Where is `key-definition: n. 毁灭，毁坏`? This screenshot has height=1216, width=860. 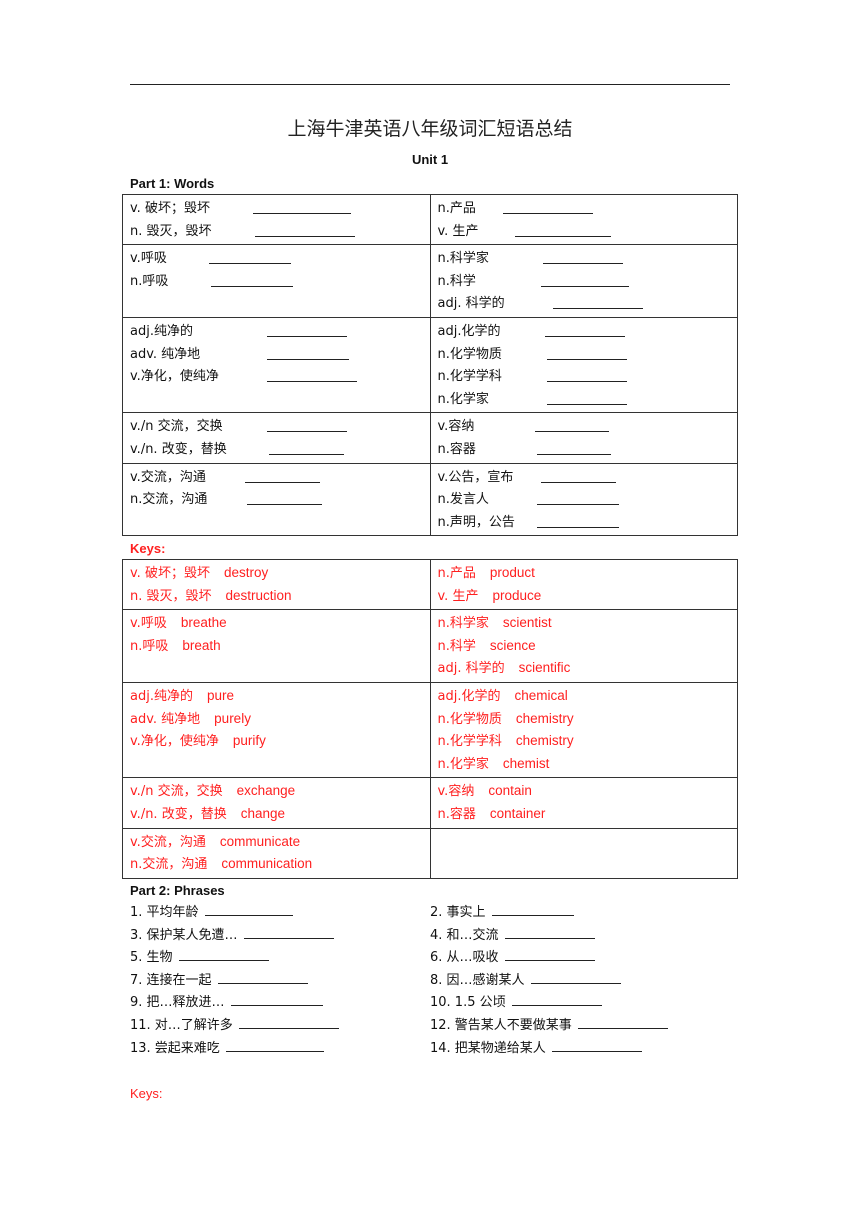 key-definition: n. 毁灭，毁坏 is located at coordinates (171, 596).